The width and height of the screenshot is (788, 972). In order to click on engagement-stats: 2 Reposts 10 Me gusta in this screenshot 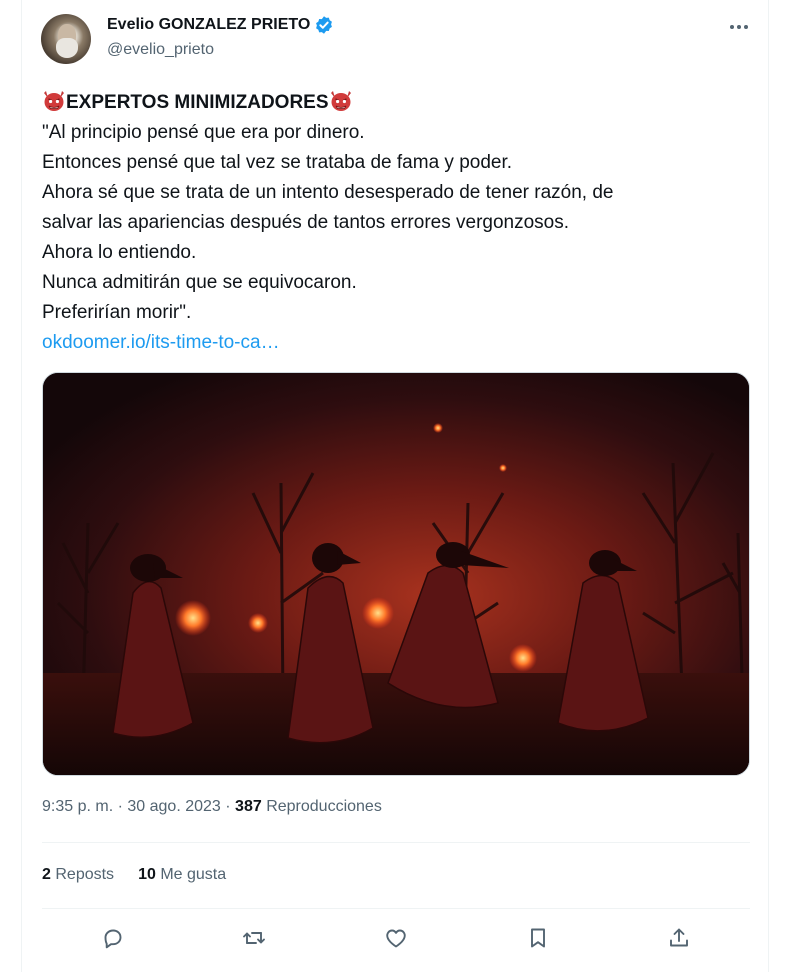, I will do `click(134, 875)`.